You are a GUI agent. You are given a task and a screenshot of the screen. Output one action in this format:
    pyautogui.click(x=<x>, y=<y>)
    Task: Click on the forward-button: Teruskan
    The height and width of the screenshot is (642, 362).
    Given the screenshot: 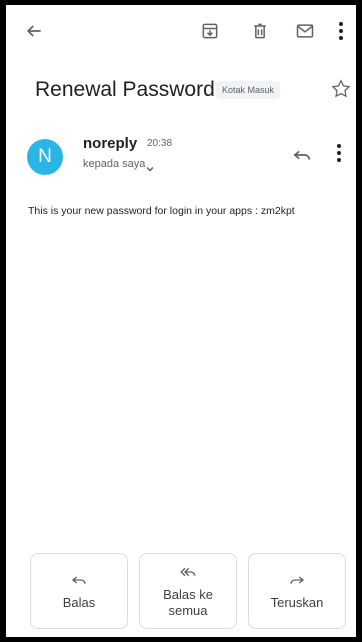 What is the action you would take?
    pyautogui.click(x=297, y=591)
    